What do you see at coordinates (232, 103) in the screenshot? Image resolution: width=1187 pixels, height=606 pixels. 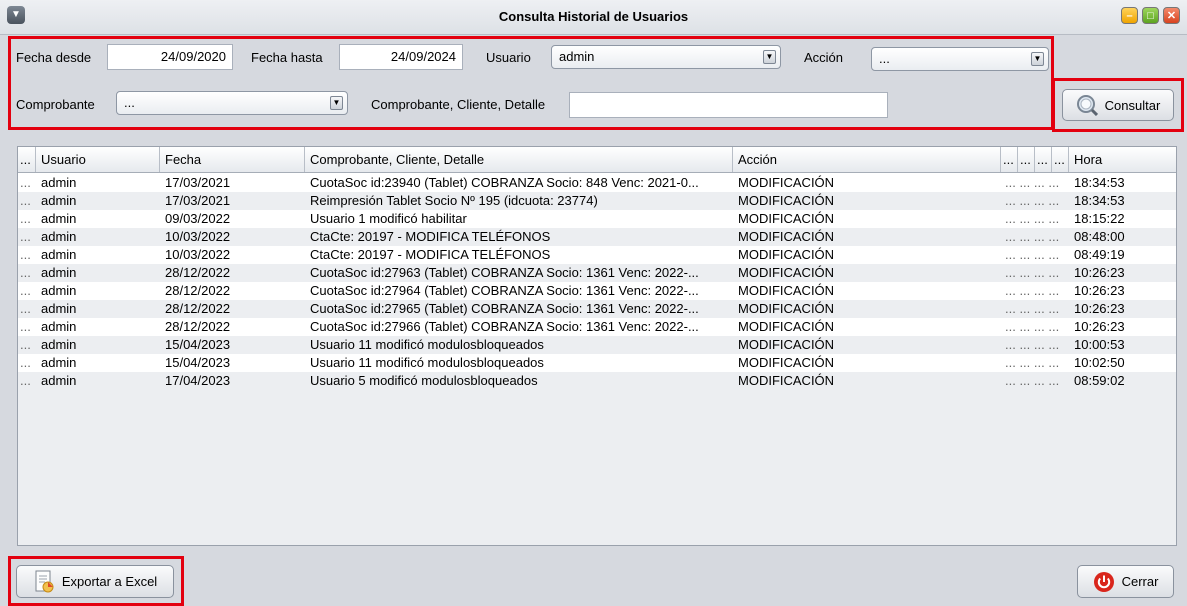 I see `comprobante-select: ... ▼` at bounding box center [232, 103].